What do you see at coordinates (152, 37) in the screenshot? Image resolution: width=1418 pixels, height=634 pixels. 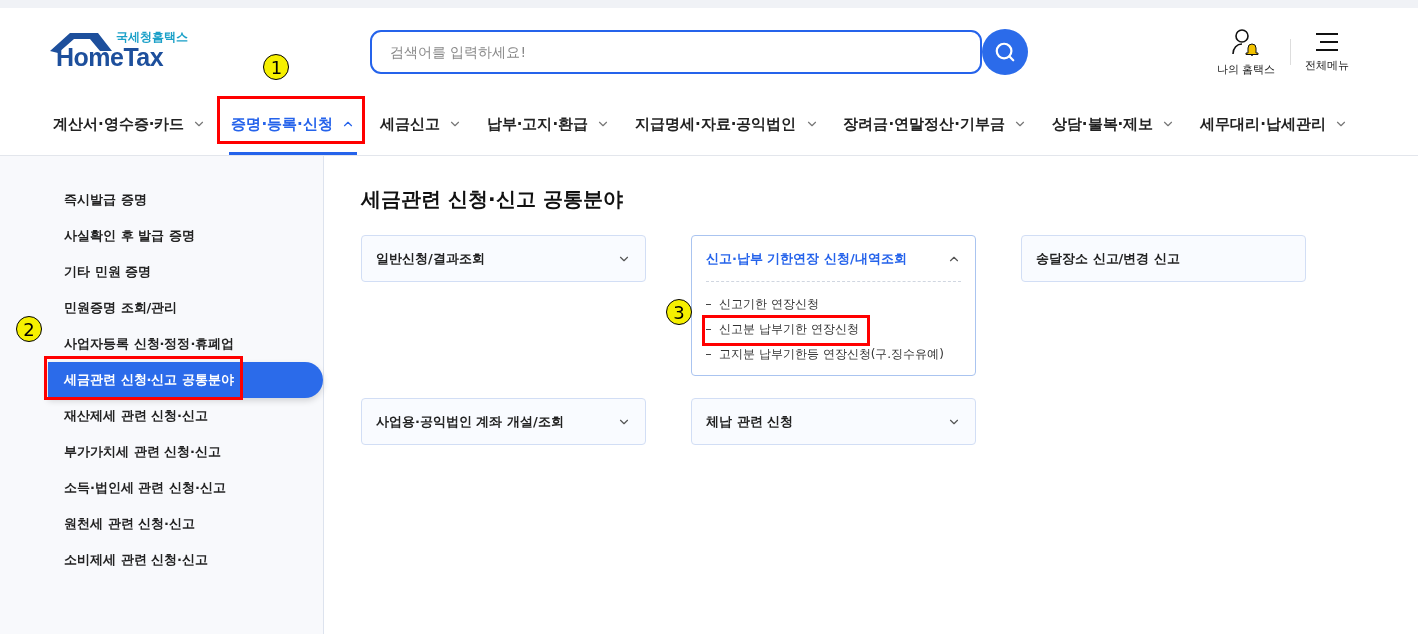 I see `logo-subtitle: 국세청홈택스` at bounding box center [152, 37].